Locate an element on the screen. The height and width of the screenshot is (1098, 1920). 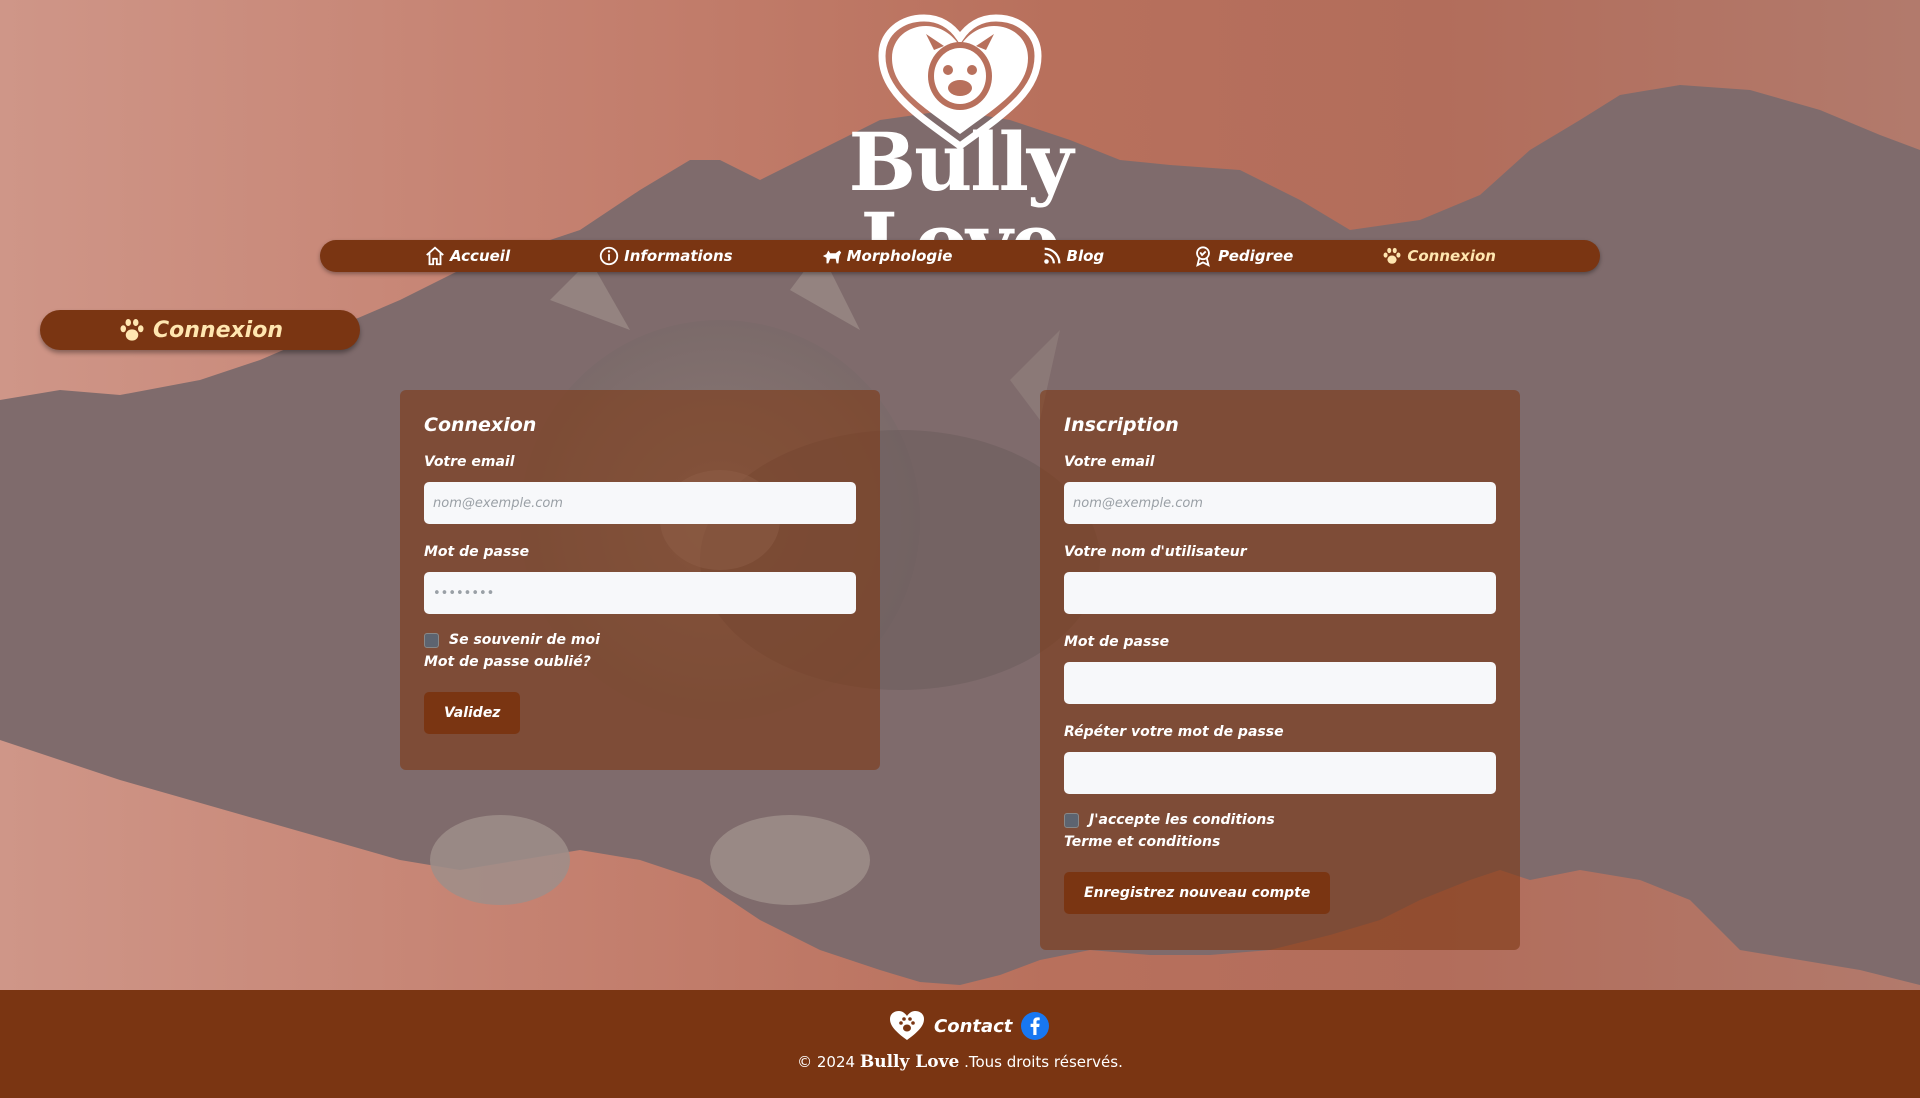
remember-me-row: Se souvenir de moi is located at coordinates (640, 640).